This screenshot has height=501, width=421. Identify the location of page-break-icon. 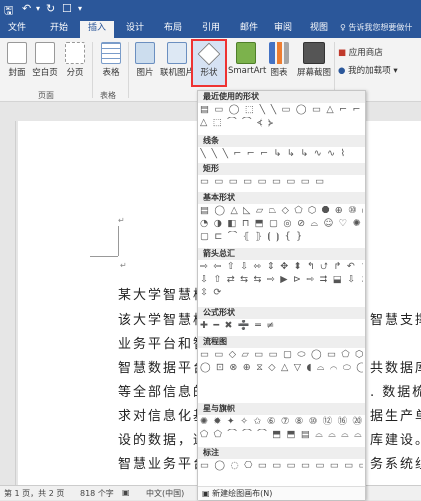
(75, 53).